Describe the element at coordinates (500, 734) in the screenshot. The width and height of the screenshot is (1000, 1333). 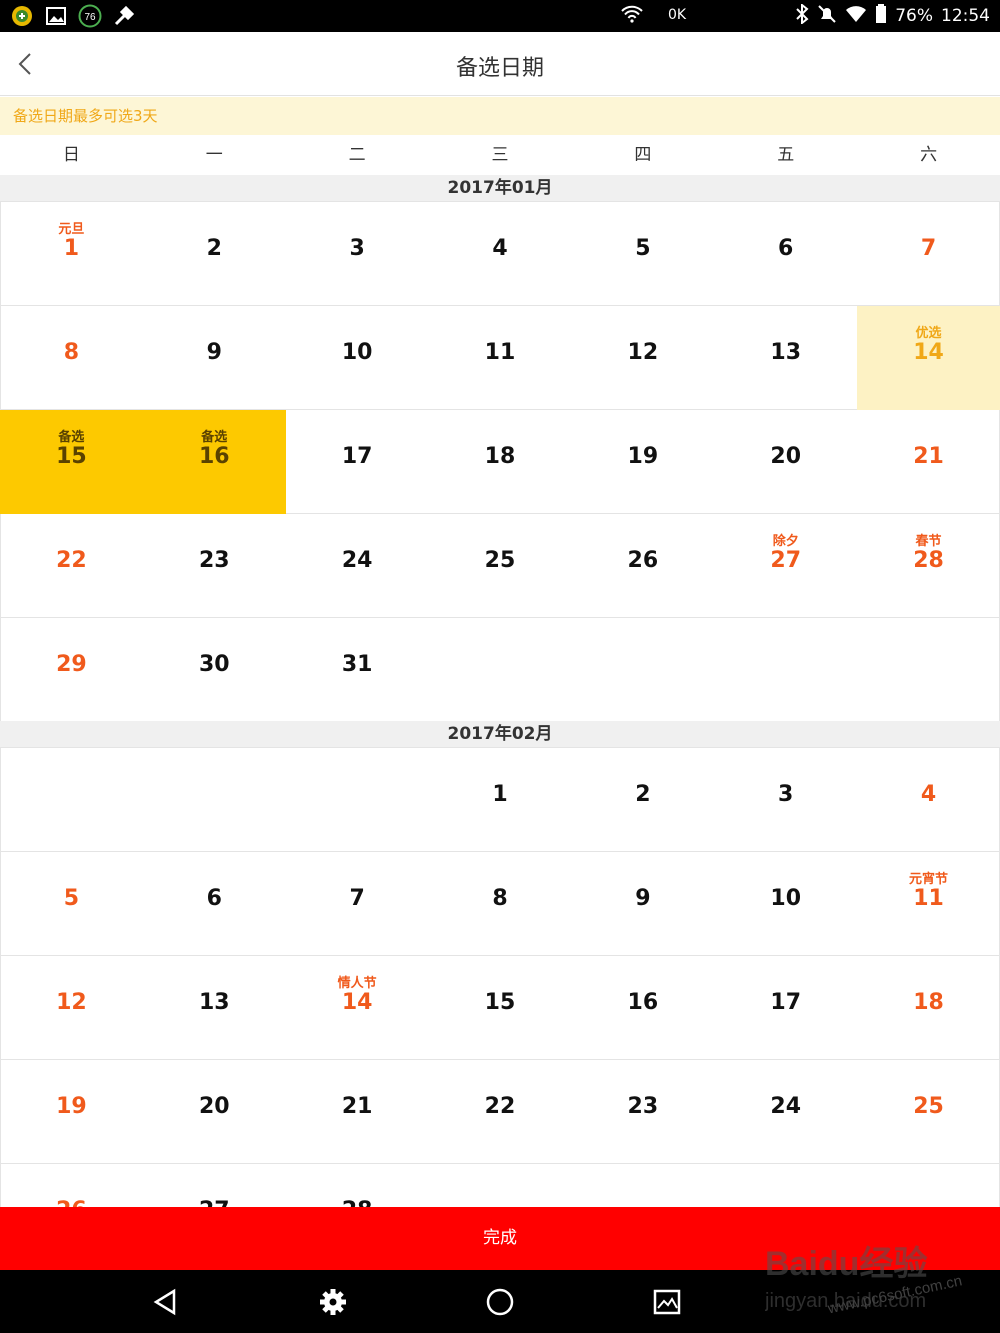
I see `month-header: 2017年02月` at that location.